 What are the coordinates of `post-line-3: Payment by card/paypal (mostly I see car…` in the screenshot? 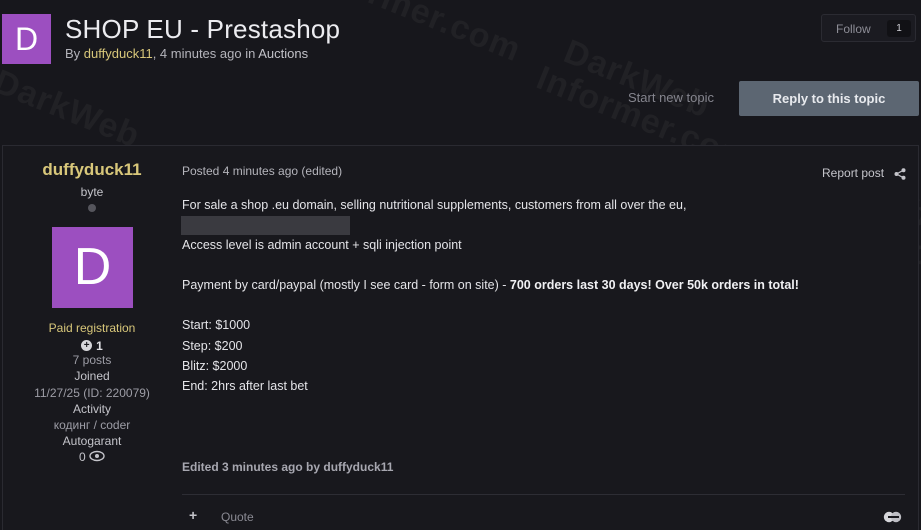 It's located at (490, 285).